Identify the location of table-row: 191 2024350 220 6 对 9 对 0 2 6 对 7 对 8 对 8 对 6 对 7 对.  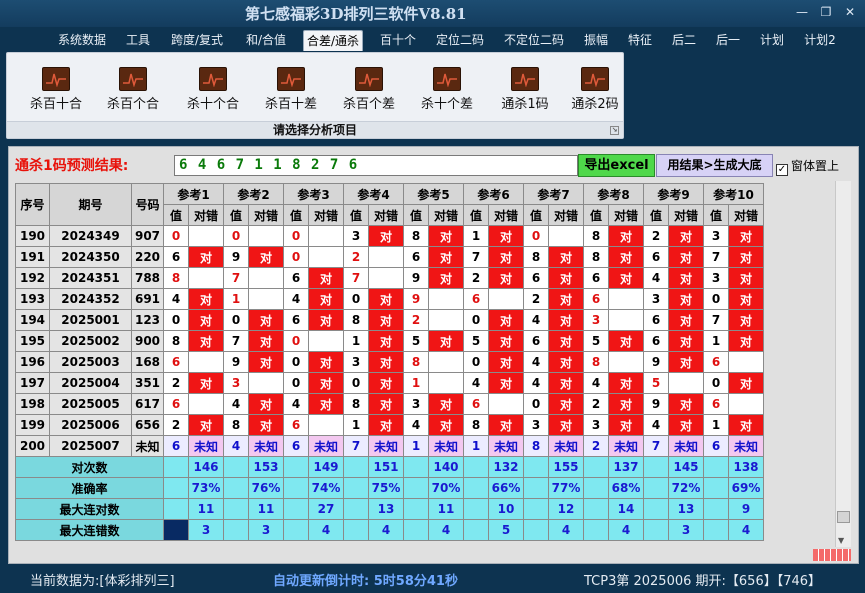
(389, 257).